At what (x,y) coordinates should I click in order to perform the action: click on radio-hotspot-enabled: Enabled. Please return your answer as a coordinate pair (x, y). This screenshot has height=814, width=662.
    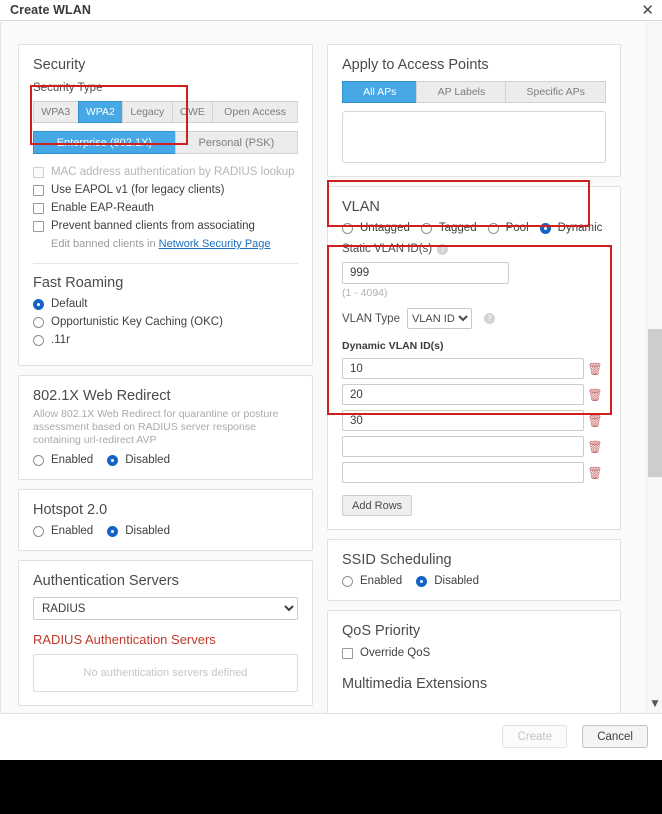
    Looking at the image, I should click on (63, 531).